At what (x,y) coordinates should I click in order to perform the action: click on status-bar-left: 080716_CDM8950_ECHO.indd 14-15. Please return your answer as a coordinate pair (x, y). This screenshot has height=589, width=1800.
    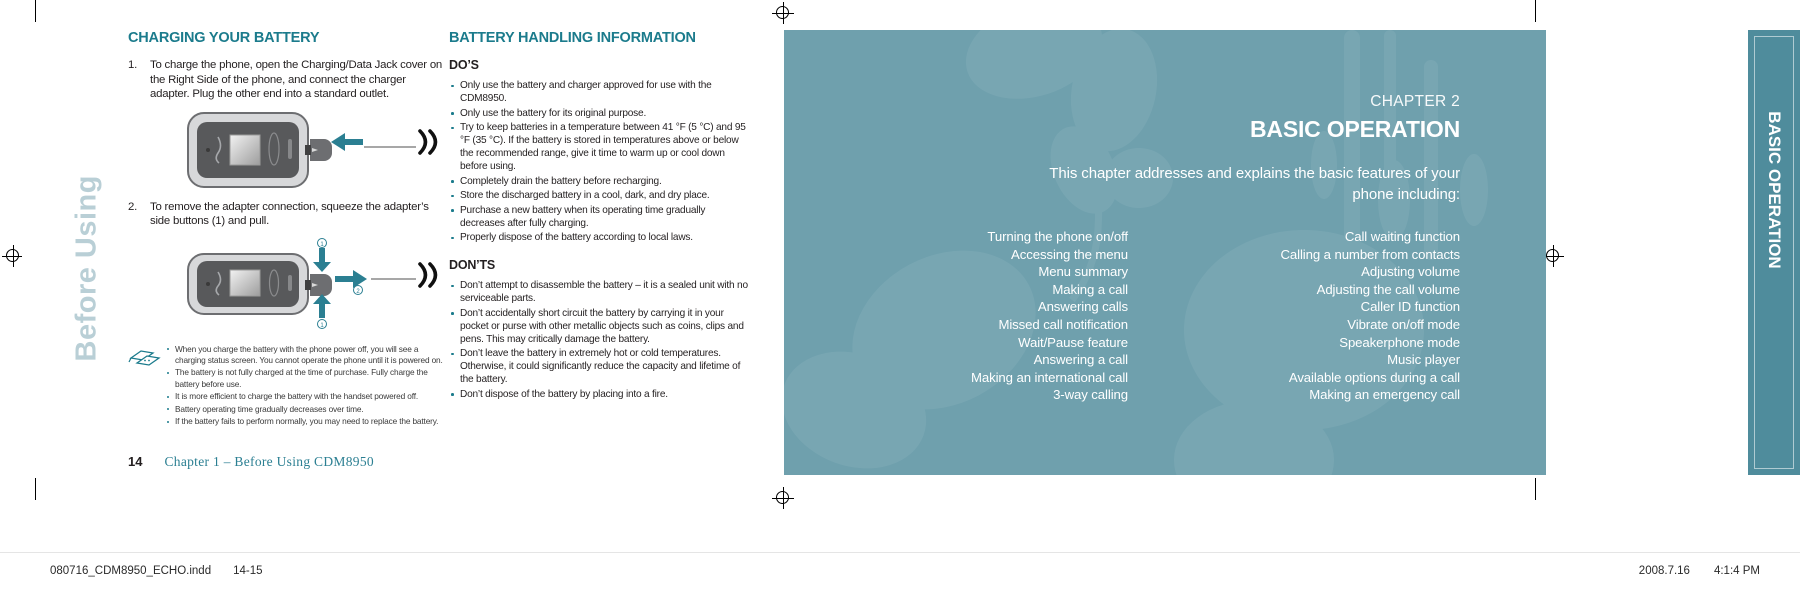
    Looking at the image, I should click on (156, 571).